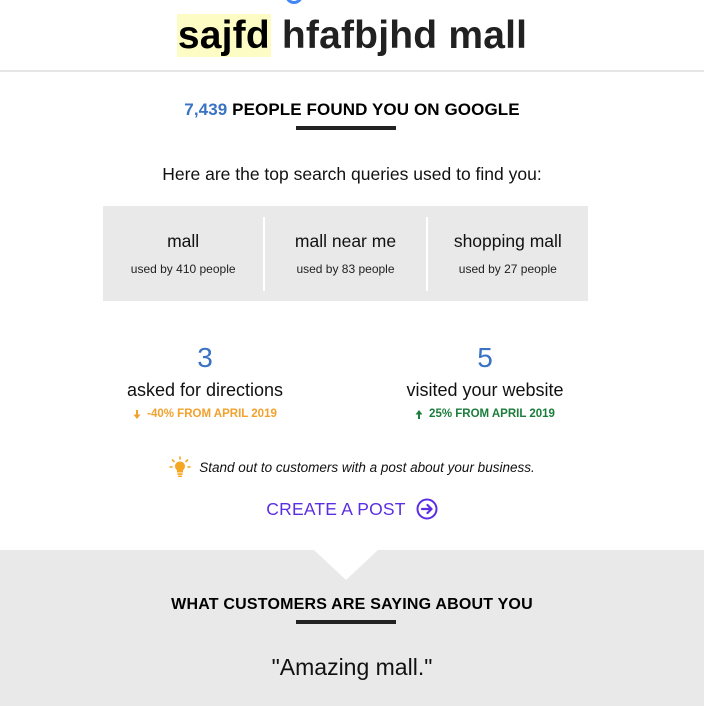 The width and height of the screenshot is (704, 706). I want to click on directions-change: -40% FROM APRIL 2019, so click(205, 414).